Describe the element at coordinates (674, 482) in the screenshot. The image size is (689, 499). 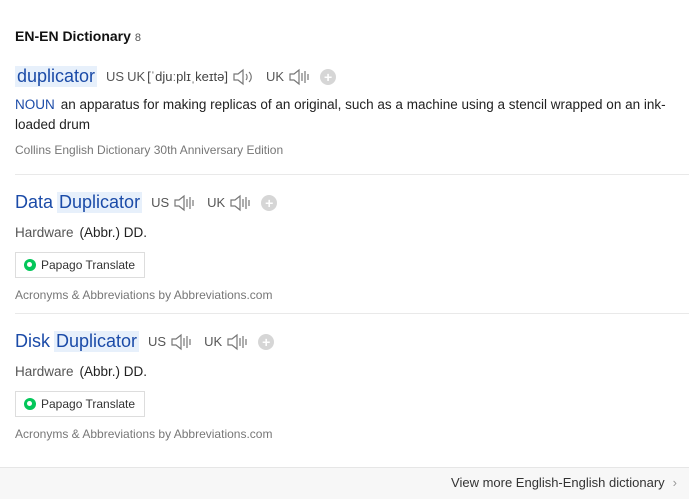
I see `chevron-right-icon: ›` at that location.